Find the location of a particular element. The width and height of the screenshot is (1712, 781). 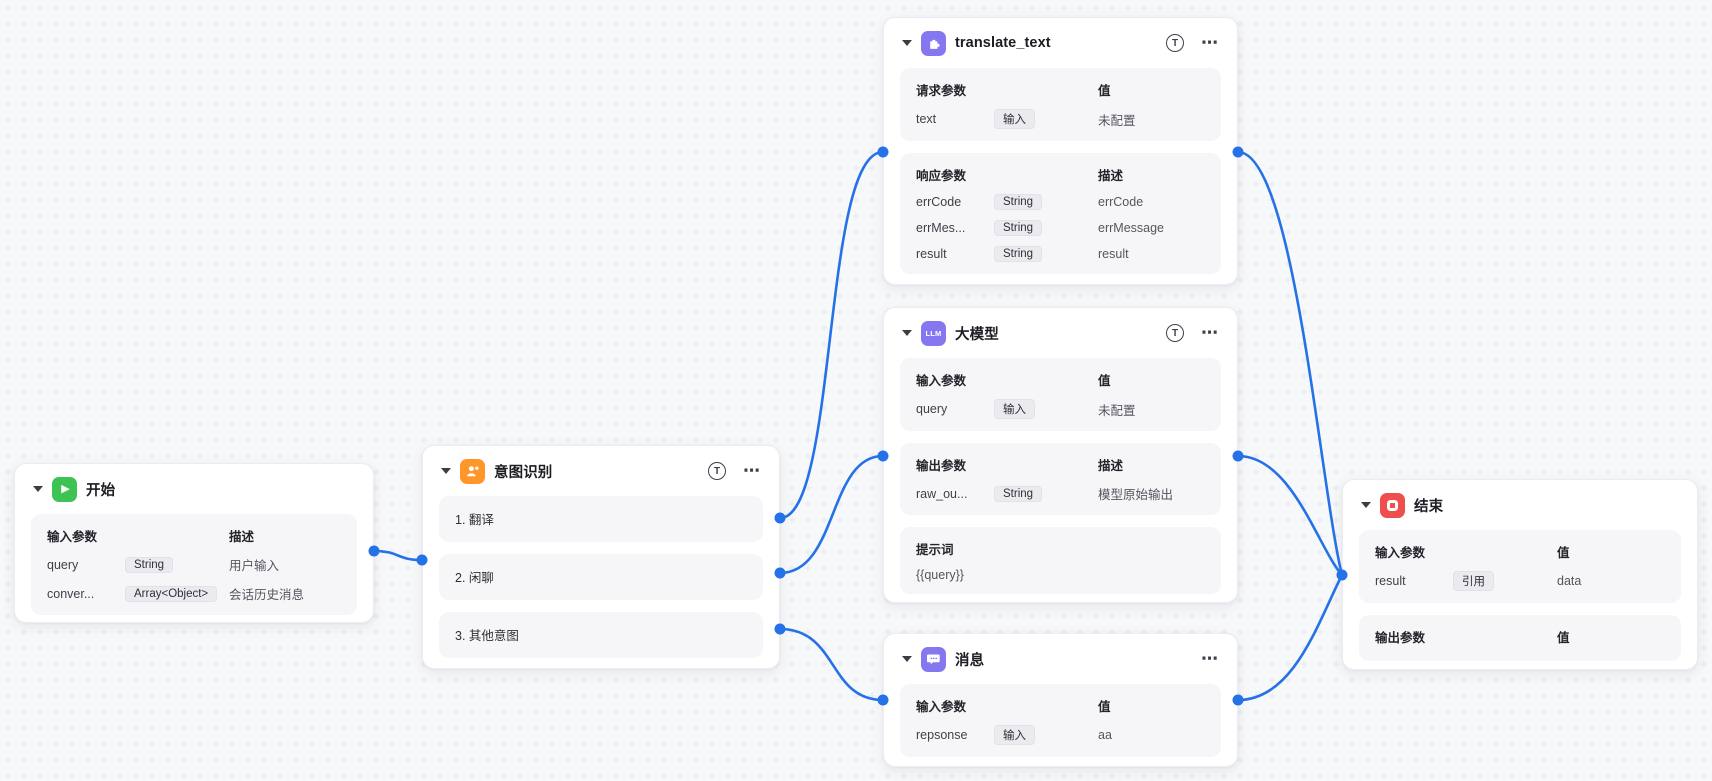

llm-prompt-panel: 提示词 {{query}} is located at coordinates (1060, 560).